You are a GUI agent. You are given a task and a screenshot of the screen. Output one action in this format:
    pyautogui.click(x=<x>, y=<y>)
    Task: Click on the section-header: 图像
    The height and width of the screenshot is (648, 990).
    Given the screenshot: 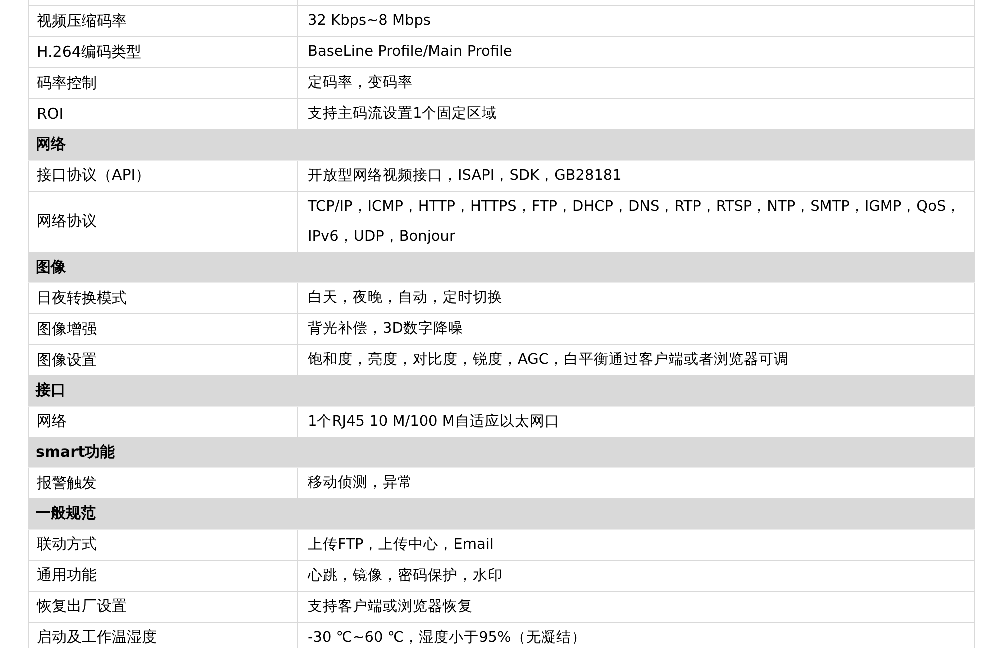 What is the action you would take?
    pyautogui.click(x=501, y=267)
    